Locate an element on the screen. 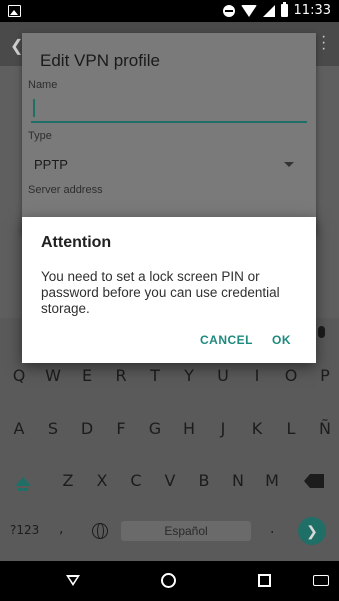 This screenshot has width=339, height=601. text-cursor is located at coordinates (34, 108).